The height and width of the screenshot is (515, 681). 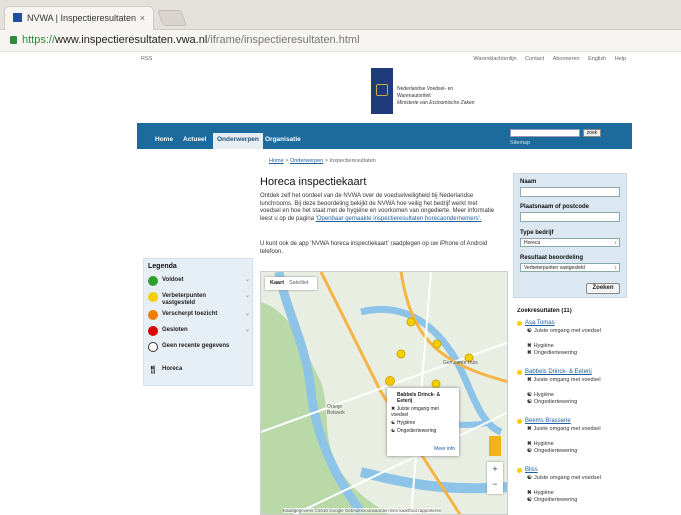 I want to click on green-dot-icon, so click(x=153, y=281).